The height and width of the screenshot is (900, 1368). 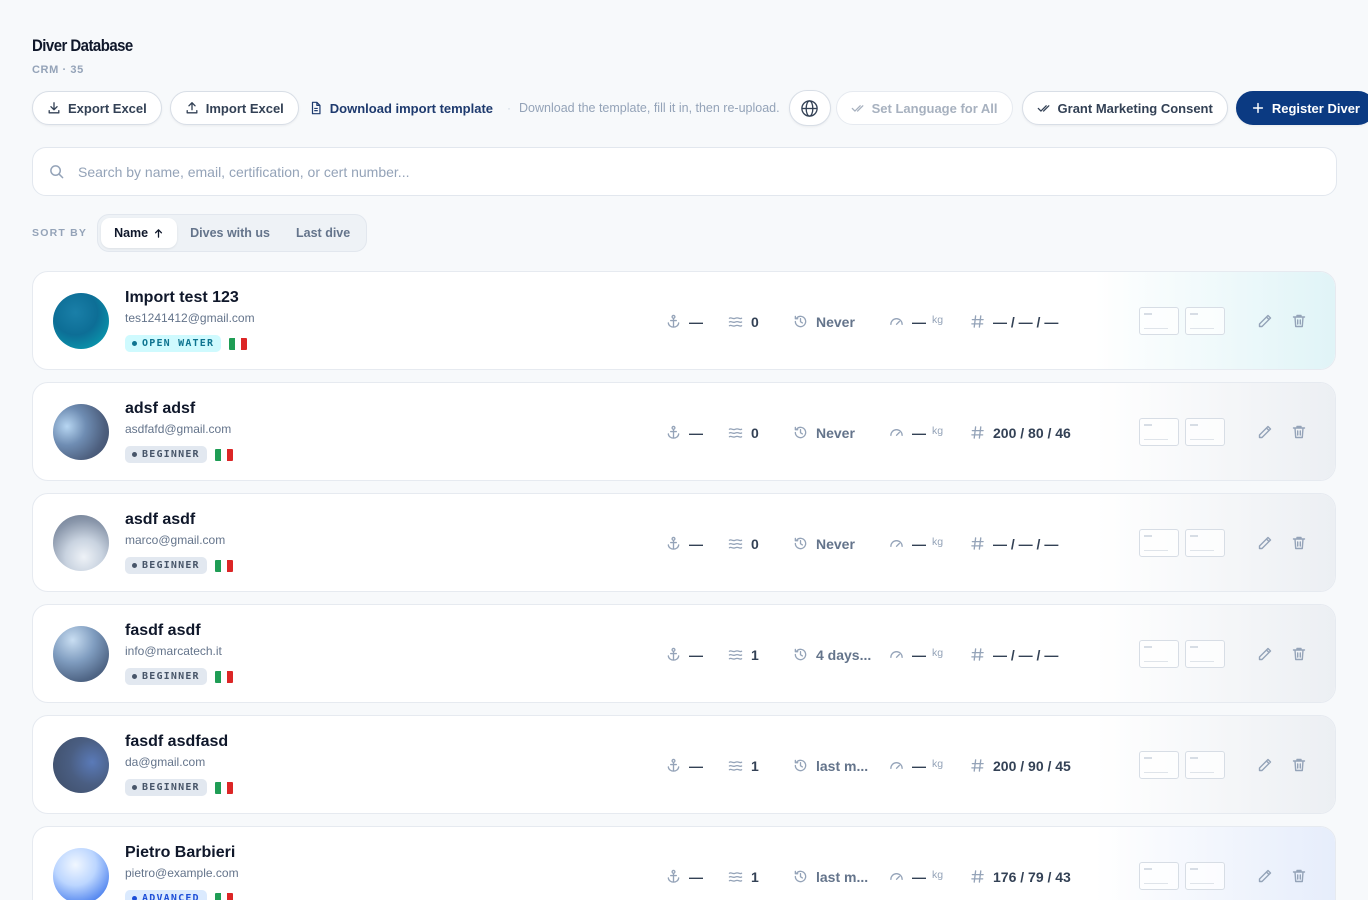 What do you see at coordinates (924, 108) in the screenshot?
I see `set-language-all-button: Set Language for All` at bounding box center [924, 108].